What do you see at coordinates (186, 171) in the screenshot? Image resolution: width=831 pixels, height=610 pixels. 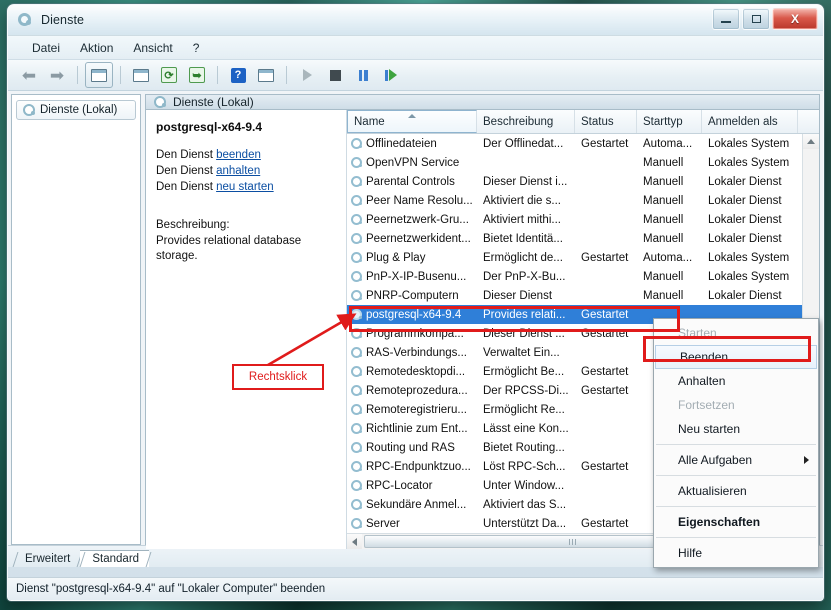 I see `action-prefix: Den Dienst` at bounding box center [186, 171].